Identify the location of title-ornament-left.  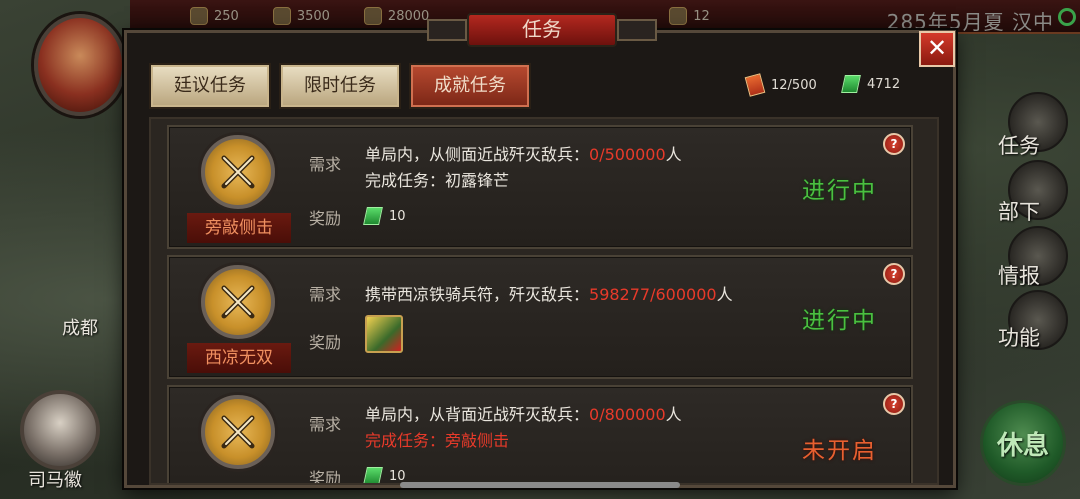
(447, 30).